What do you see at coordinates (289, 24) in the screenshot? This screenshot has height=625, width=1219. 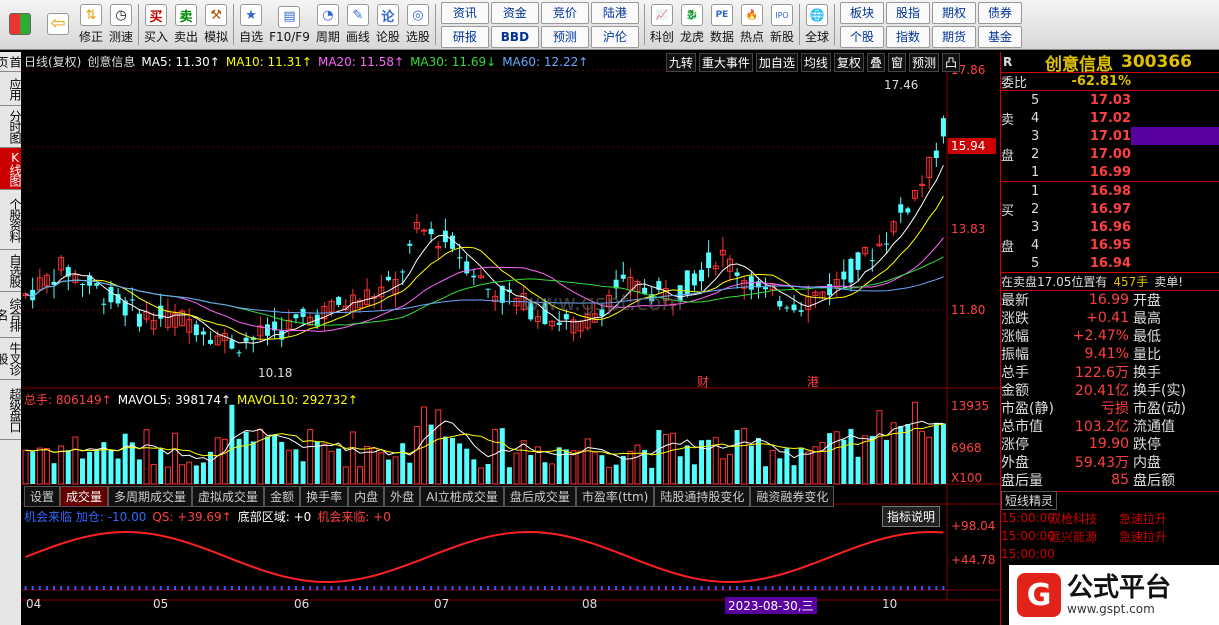 I see `toolbar-f10-button: ▤ F10/F9` at bounding box center [289, 24].